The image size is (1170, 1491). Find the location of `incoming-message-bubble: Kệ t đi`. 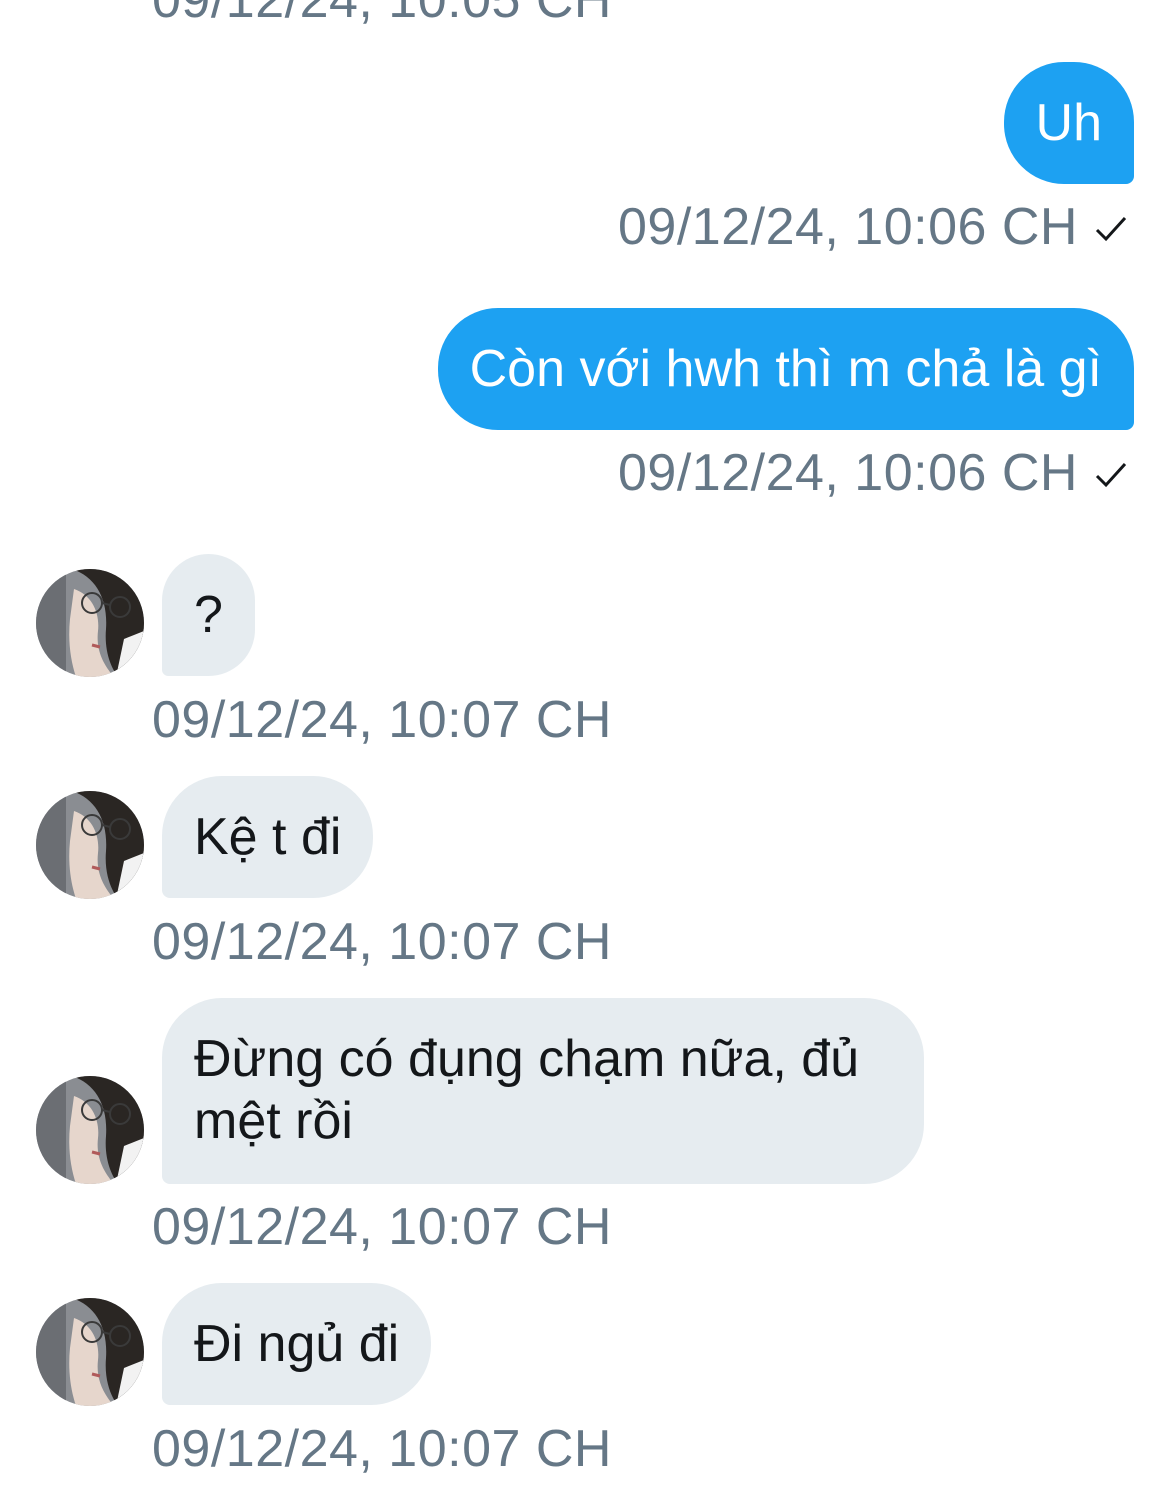

incoming-message-bubble: Kệ t đi is located at coordinates (268, 837).